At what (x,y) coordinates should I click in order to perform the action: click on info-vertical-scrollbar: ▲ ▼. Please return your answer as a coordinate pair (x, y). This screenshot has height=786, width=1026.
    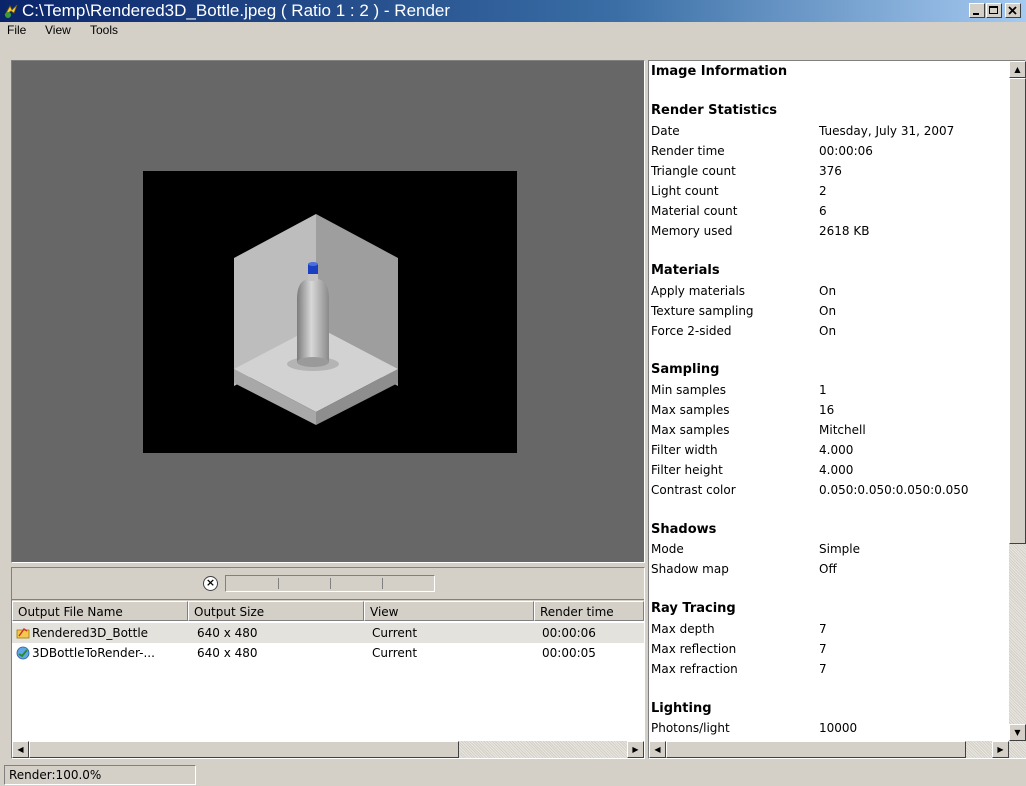
    Looking at the image, I should click on (1017, 401).